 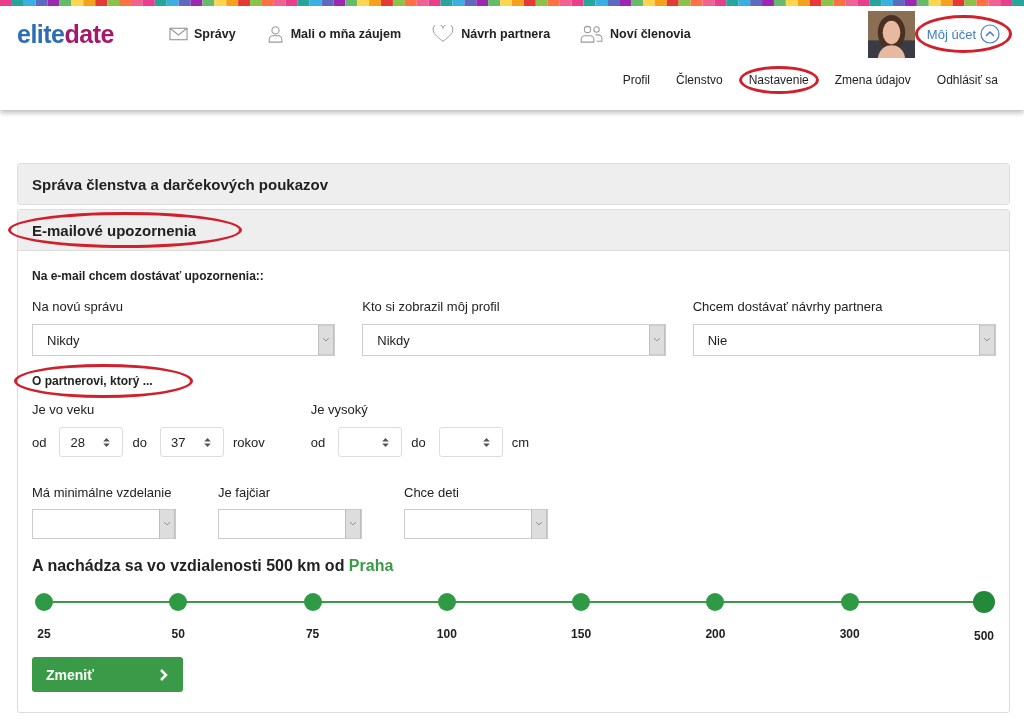 I want to click on nav-link: Správy, so click(x=202, y=34).